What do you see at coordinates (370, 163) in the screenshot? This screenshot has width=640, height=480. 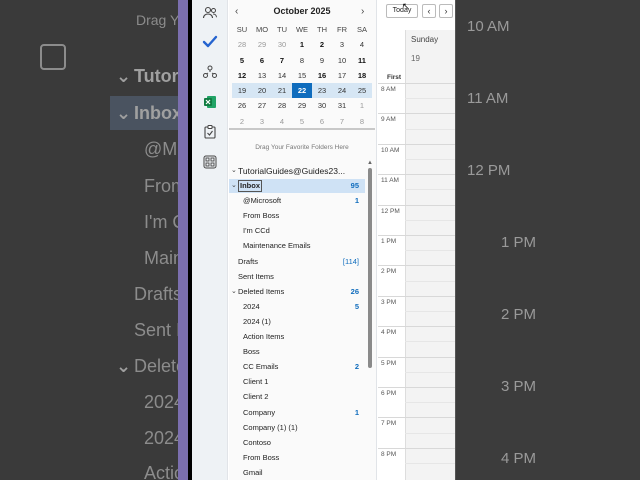 I see `scroll-up-arrow-icon: ▲` at bounding box center [370, 163].